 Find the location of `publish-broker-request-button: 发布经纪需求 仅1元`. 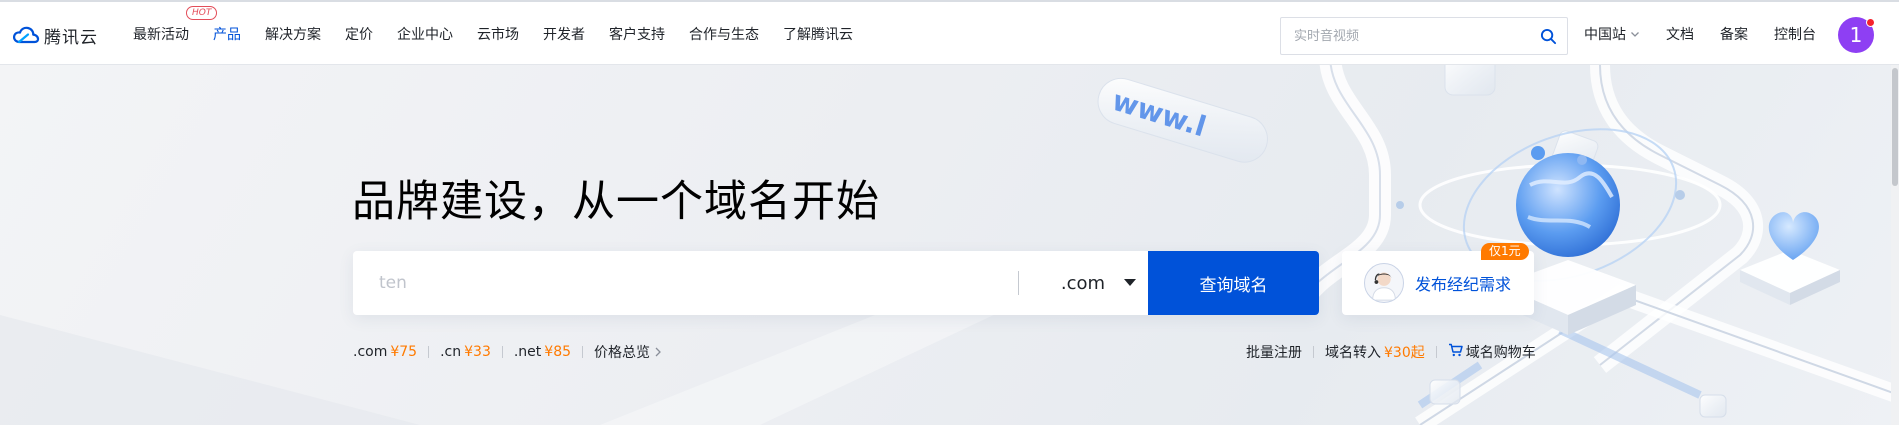

publish-broker-request-button: 发布经纪需求 仅1元 is located at coordinates (1438, 279).